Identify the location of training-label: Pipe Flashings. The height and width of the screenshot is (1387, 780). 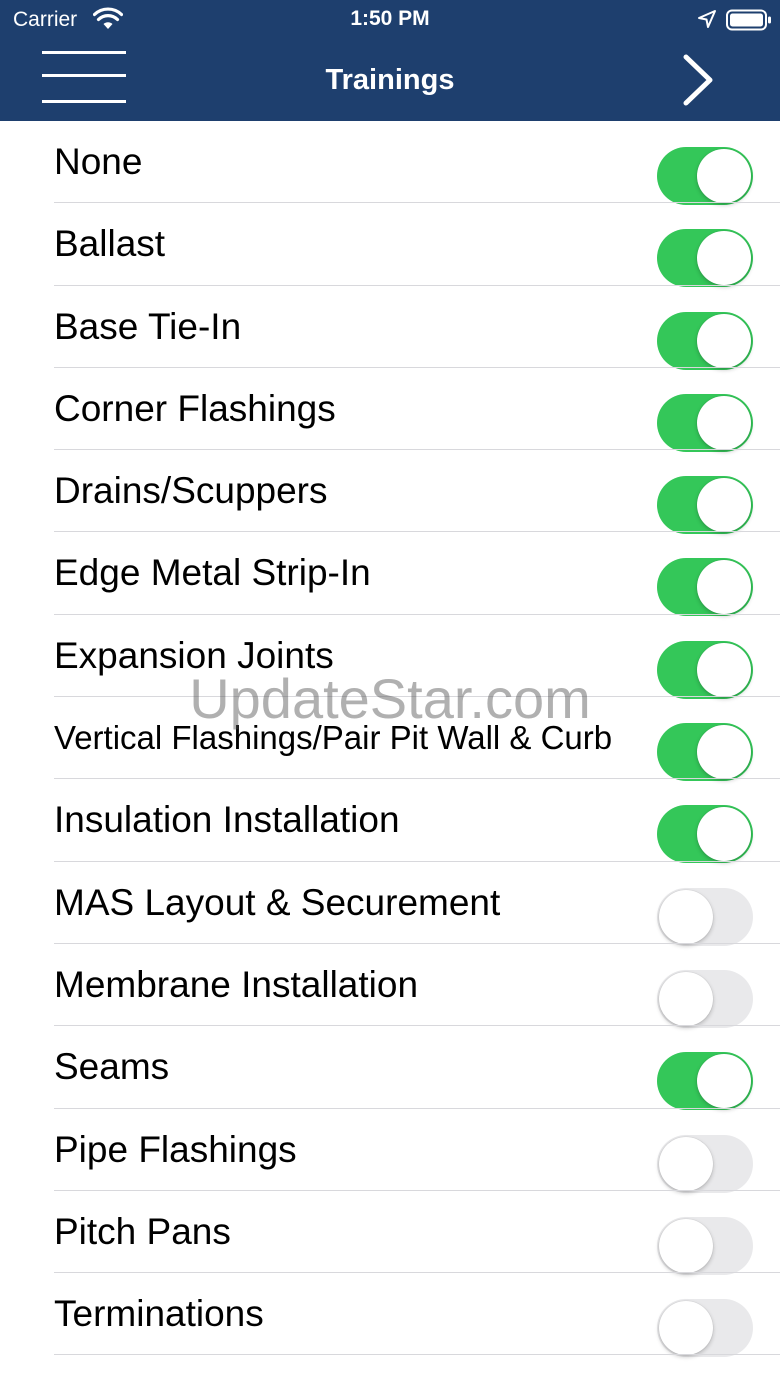
(175, 1149).